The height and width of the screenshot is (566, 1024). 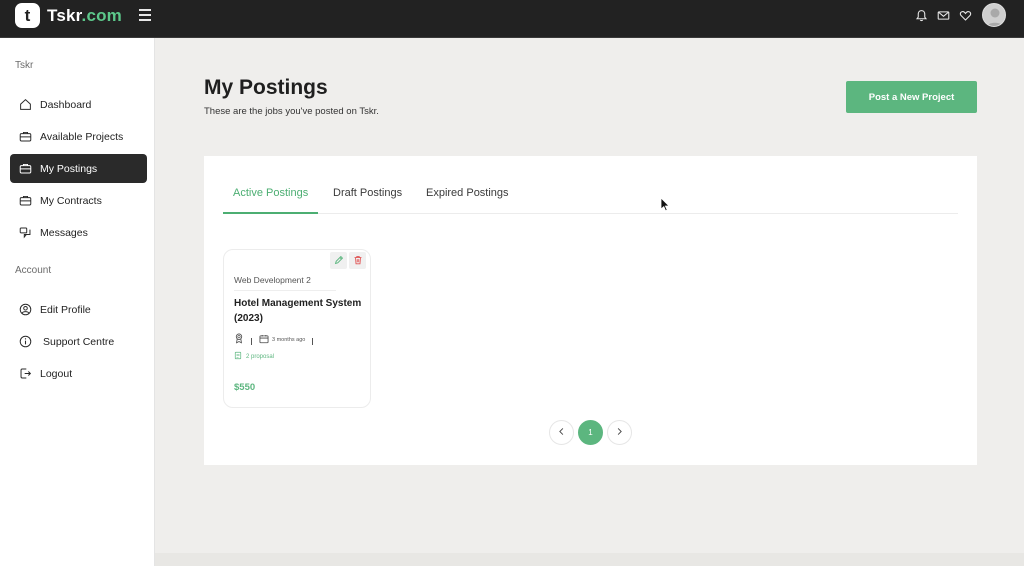 What do you see at coordinates (146, 16) in the screenshot?
I see `menu-icon` at bounding box center [146, 16].